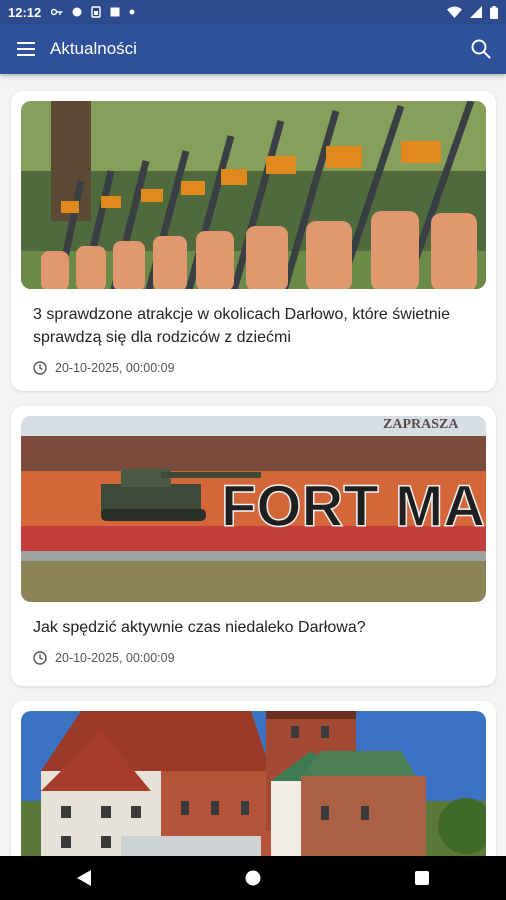  Describe the element at coordinates (481, 49) in the screenshot. I see `search-icon` at that location.